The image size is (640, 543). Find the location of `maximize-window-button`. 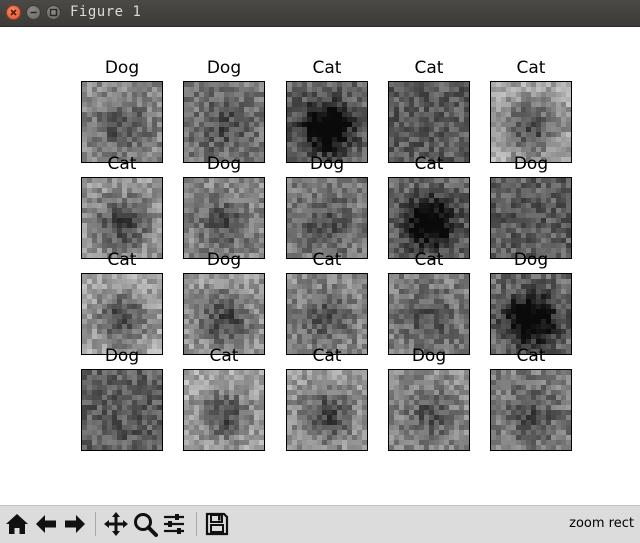

maximize-window-button is located at coordinates (53, 12).